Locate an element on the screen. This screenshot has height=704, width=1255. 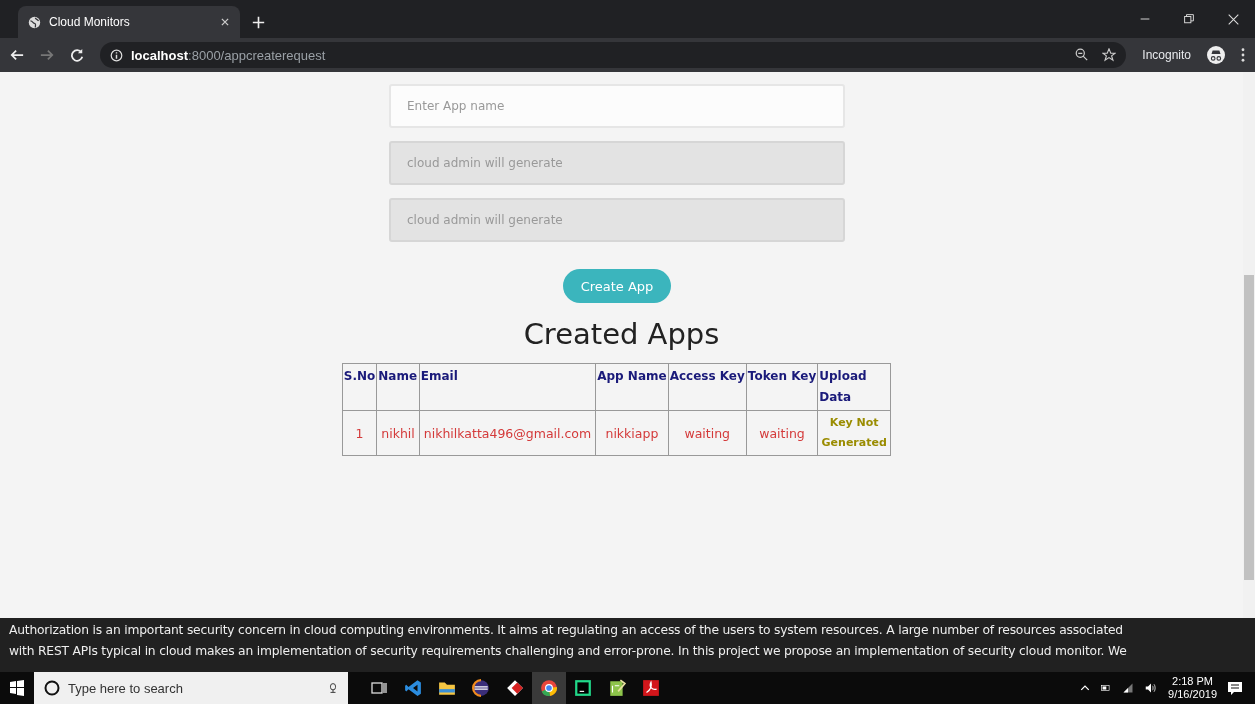
section-heading: Created Apps is located at coordinates (621, 334).